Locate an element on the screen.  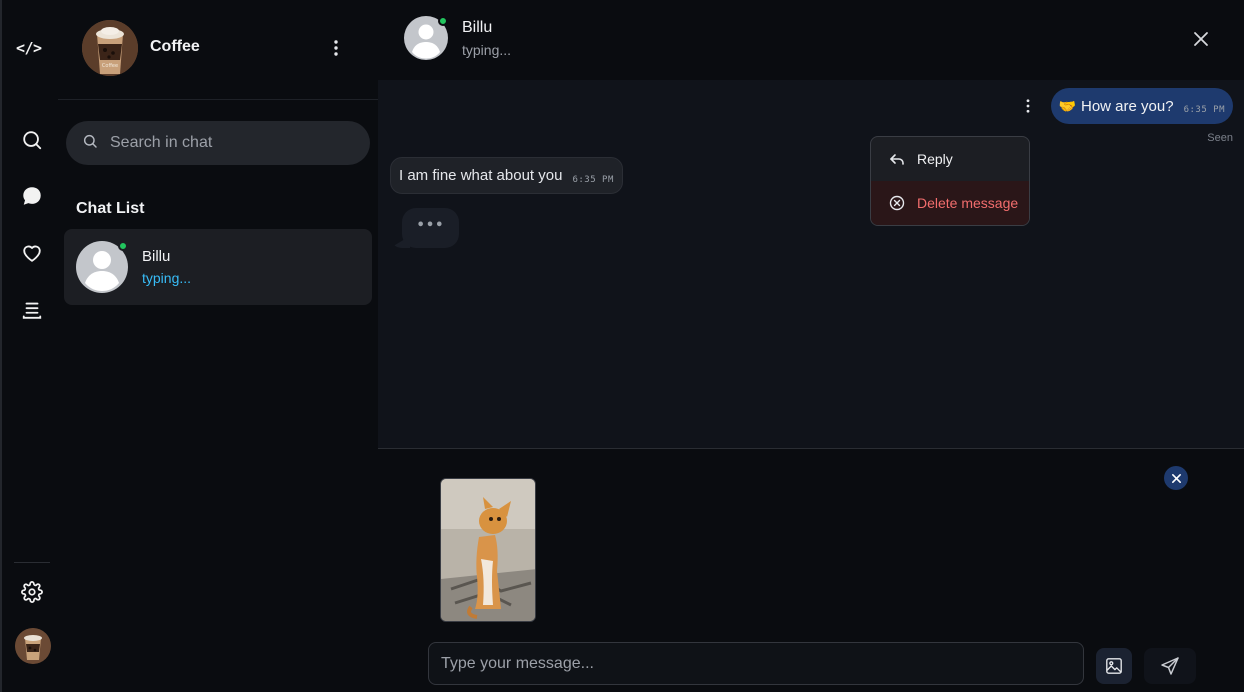
send-icon is located at coordinates (1170, 666).